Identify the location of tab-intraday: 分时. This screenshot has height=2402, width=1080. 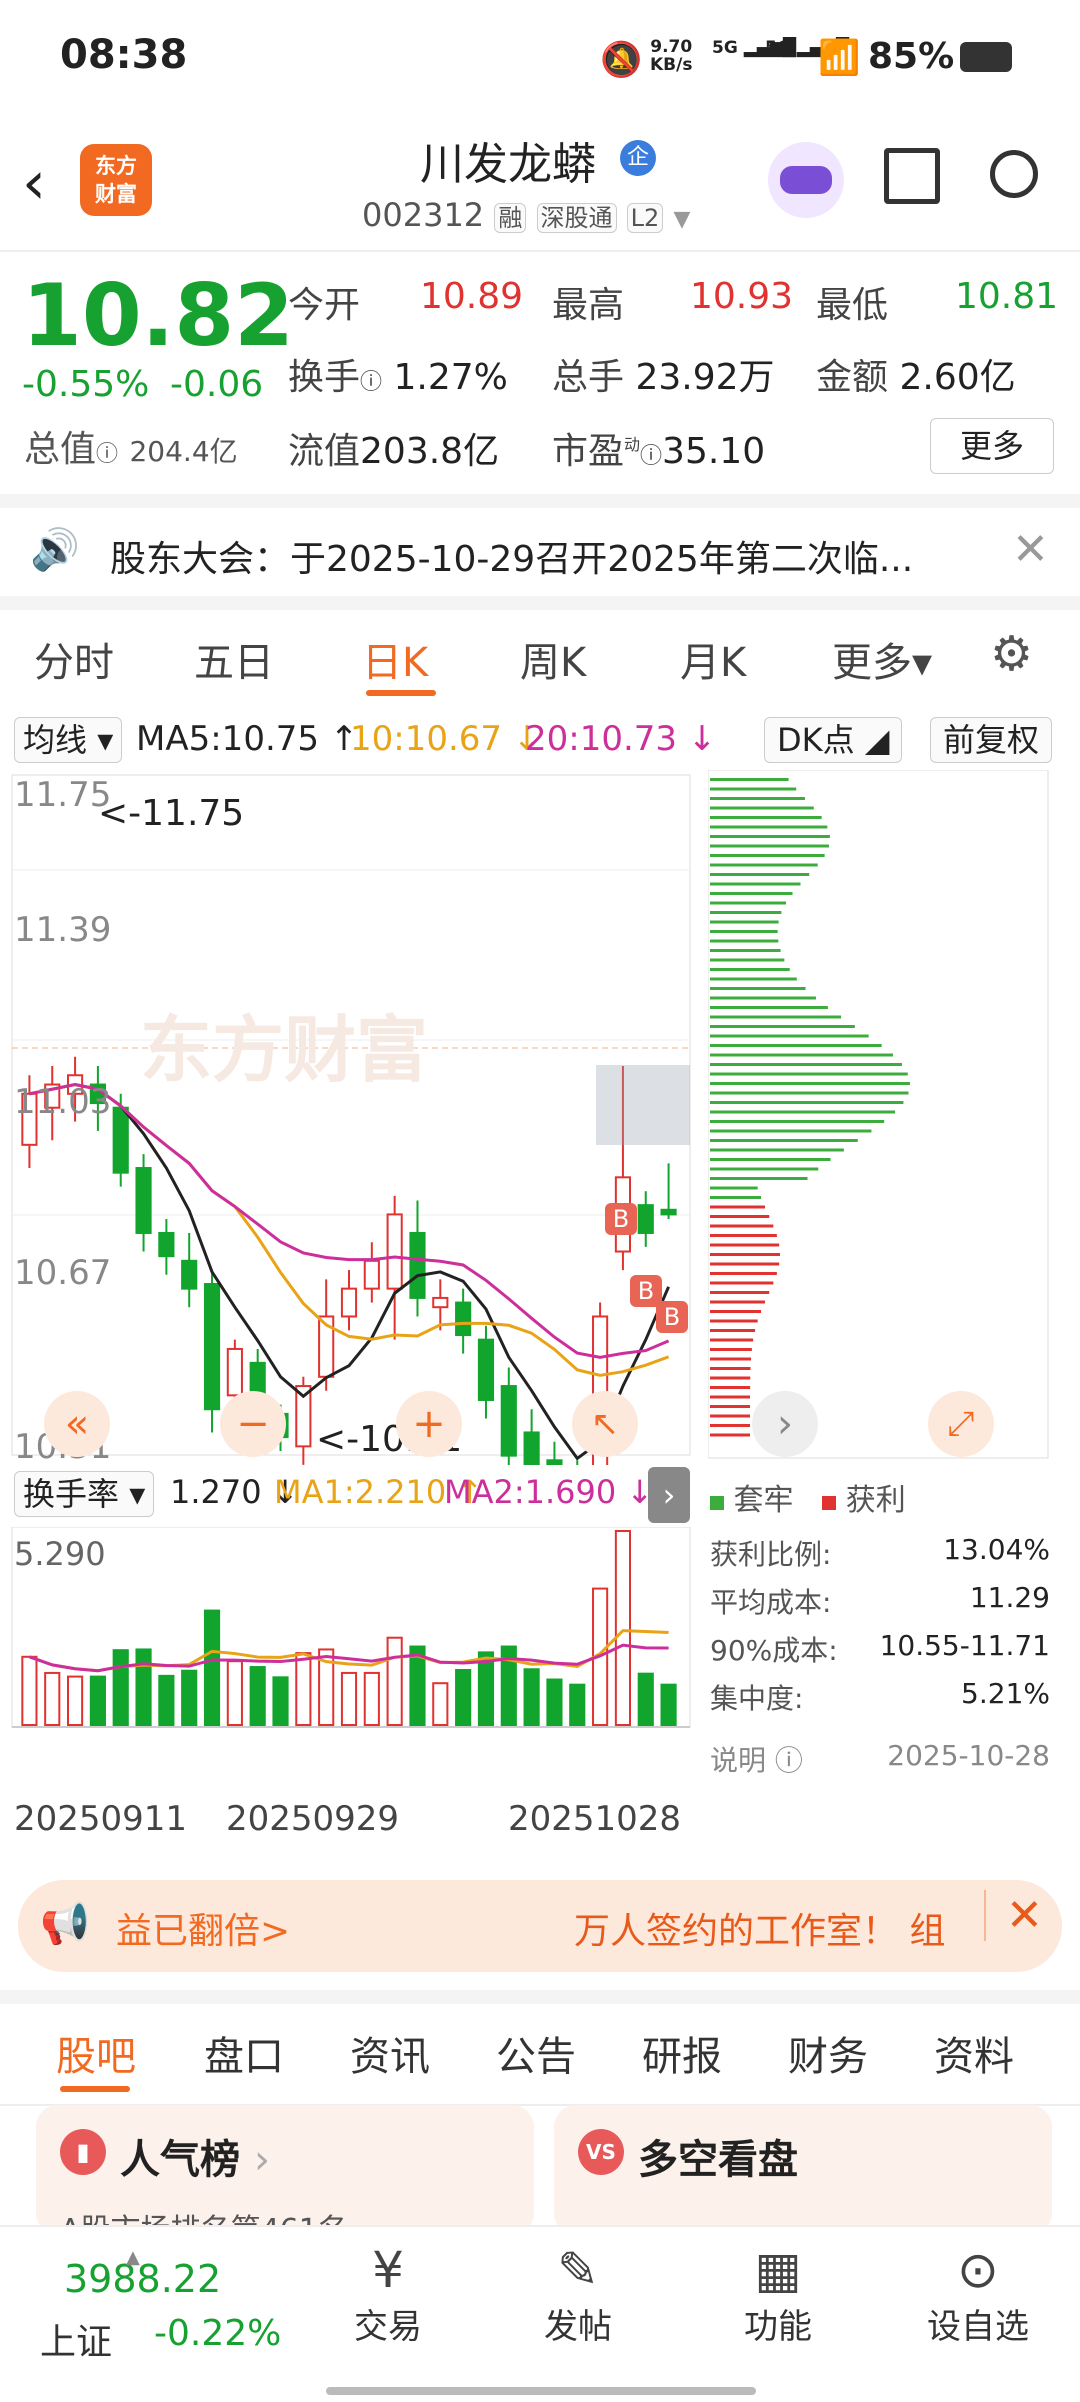
(74, 659).